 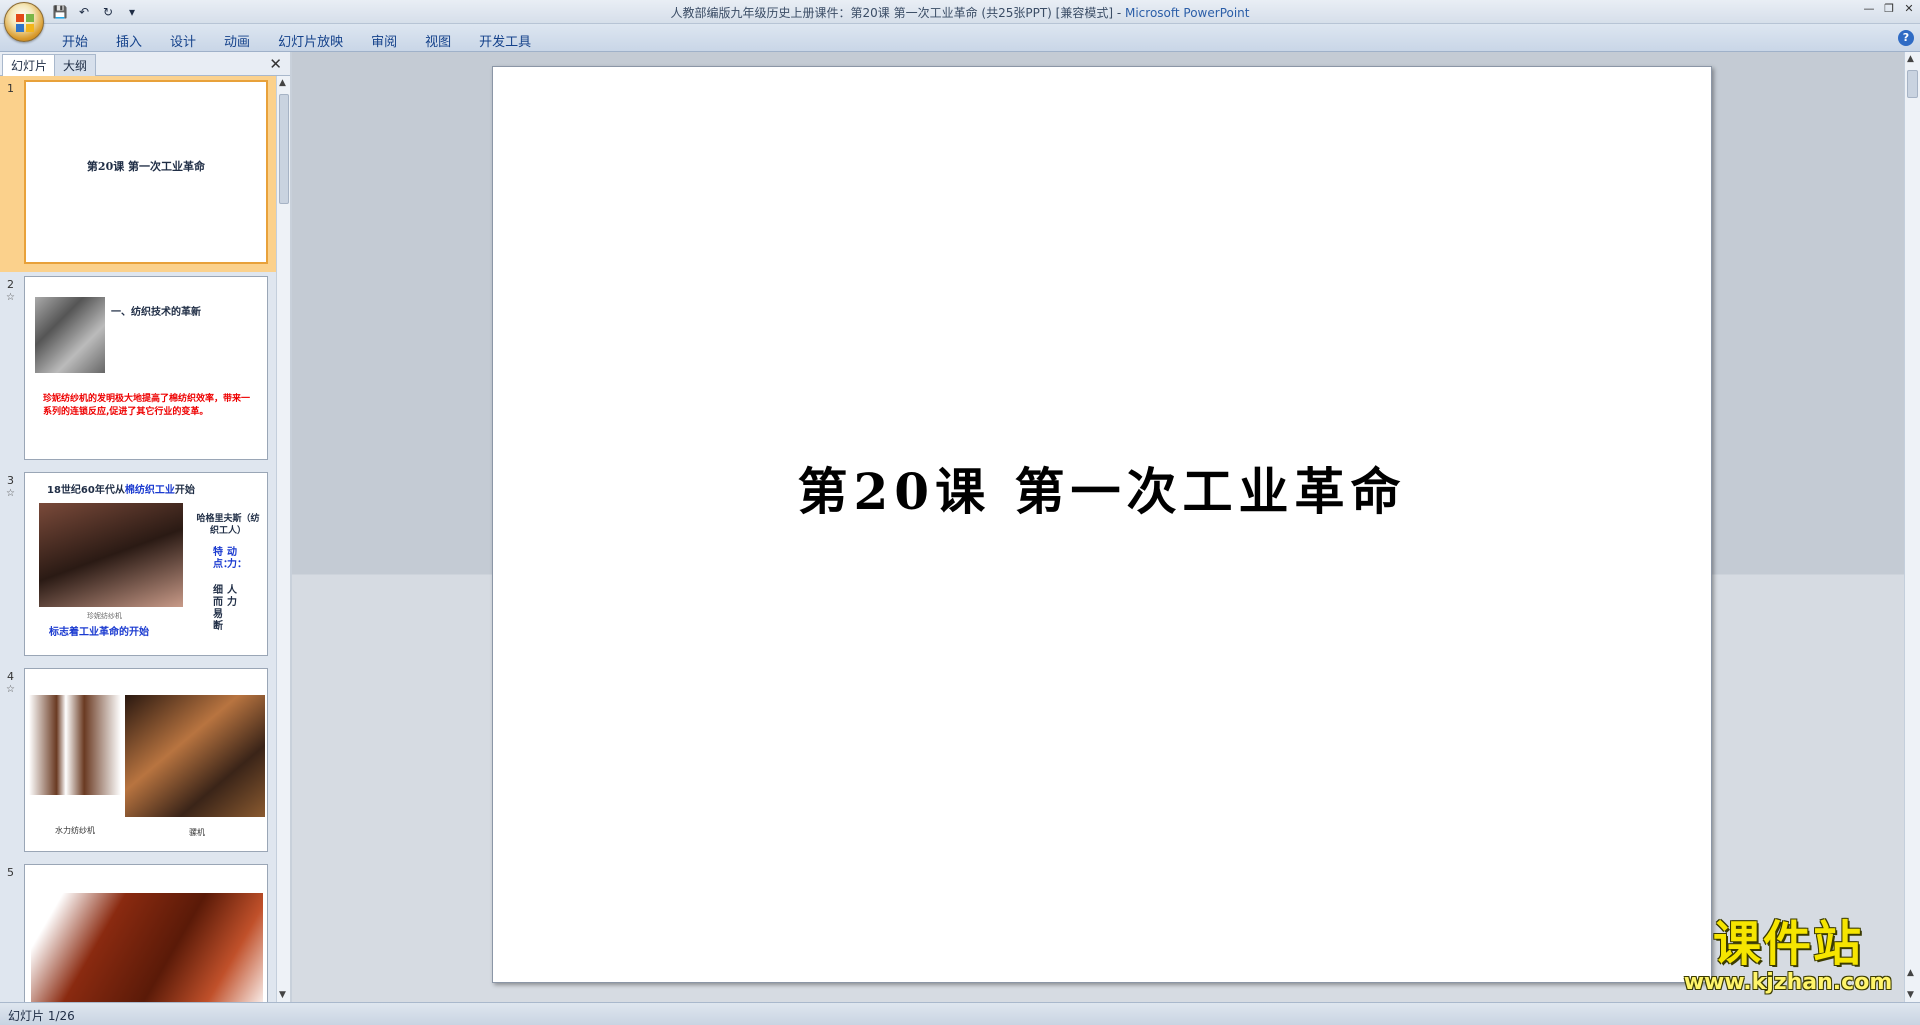 What do you see at coordinates (282, 995) in the screenshot?
I see `scroll-down-icon: ▼` at bounding box center [282, 995].